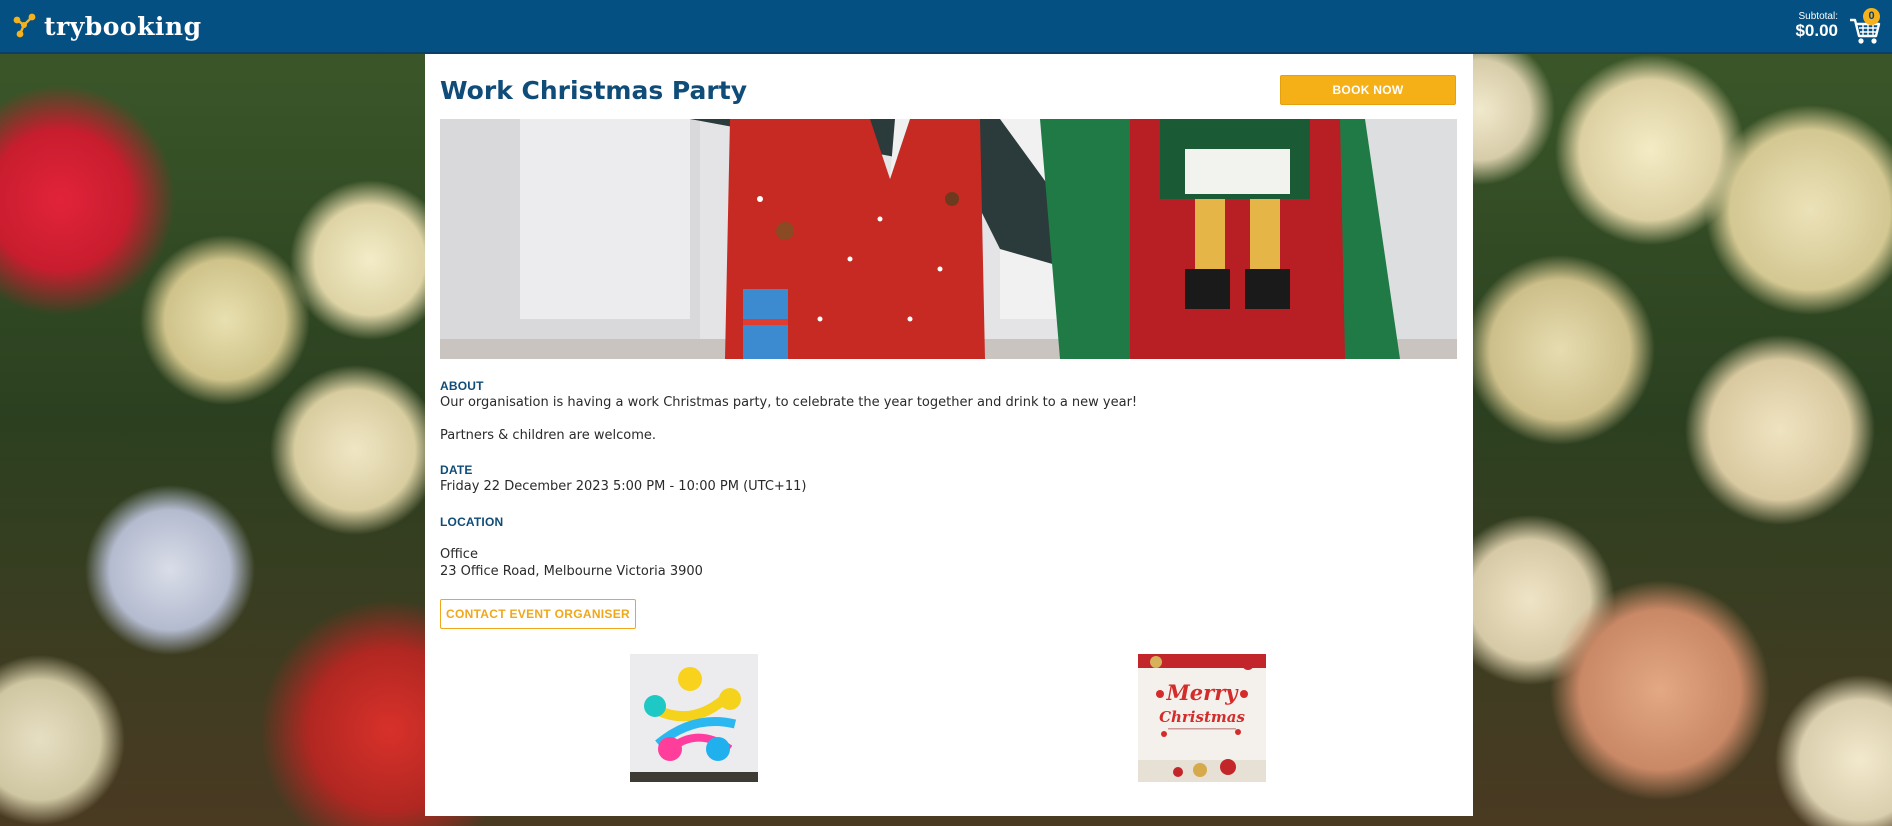 The image size is (1892, 826). Describe the element at coordinates (1865, 26) in the screenshot. I see `cart-button: 0` at that location.